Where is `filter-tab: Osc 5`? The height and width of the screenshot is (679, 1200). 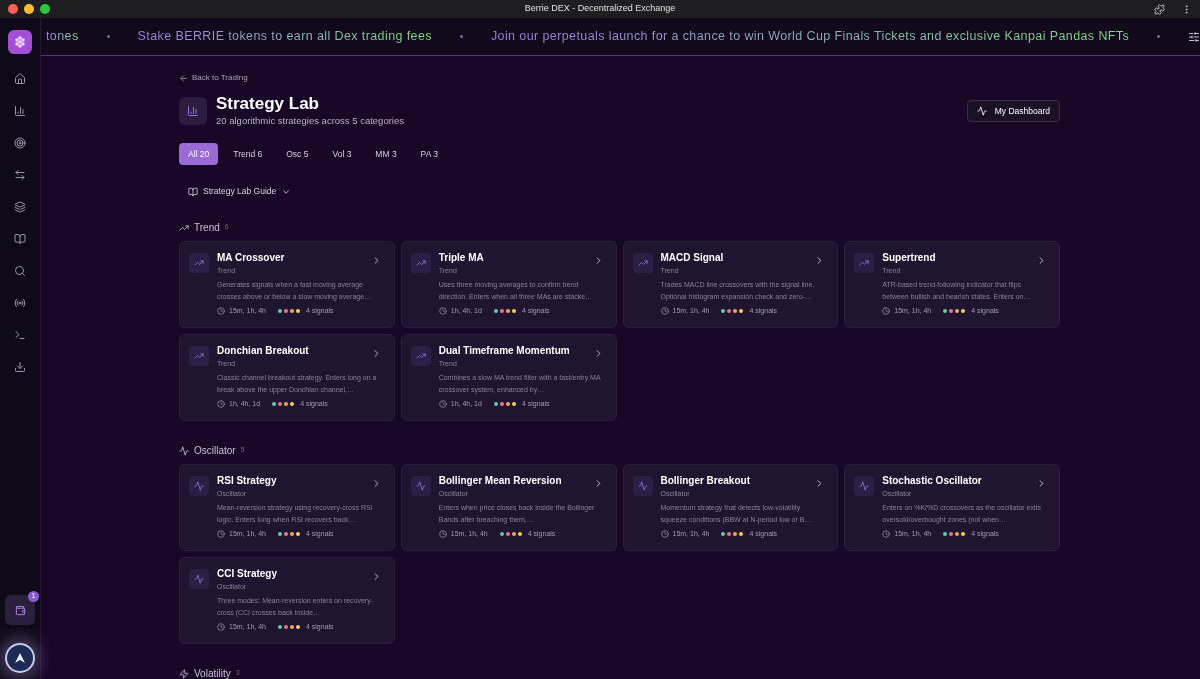
filter-tab: Osc 5 is located at coordinates (297, 154).